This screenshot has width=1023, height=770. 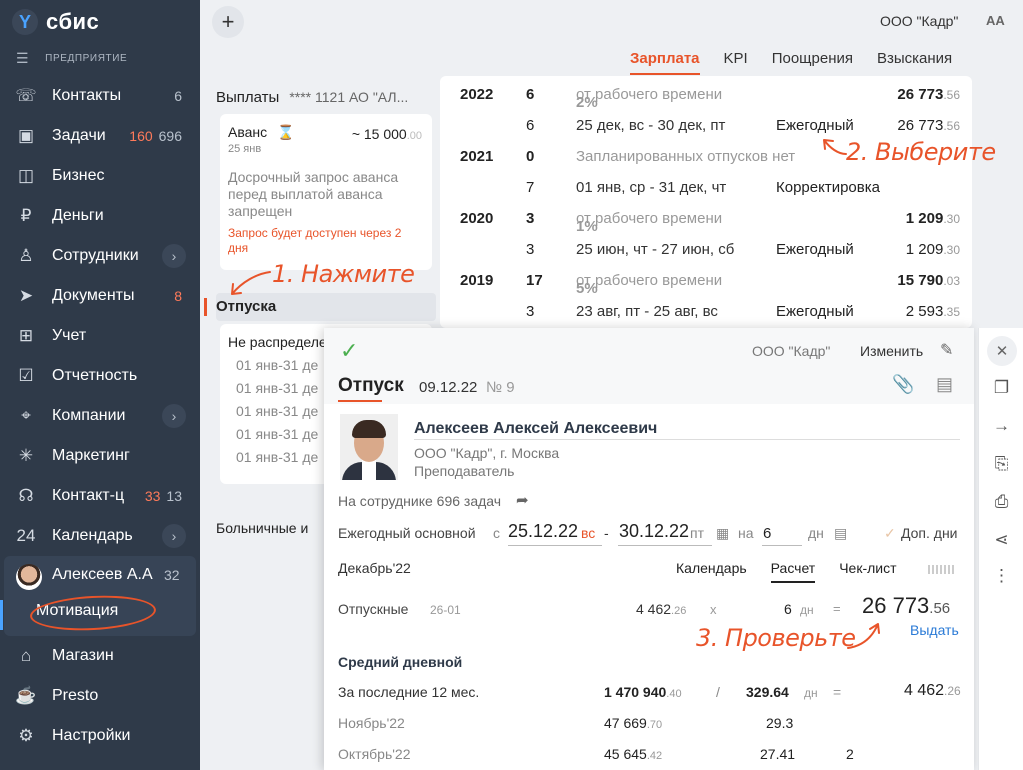 I want to click on sidebar-item-employees: ♙ Сотрудники ›, so click(x=100, y=256).